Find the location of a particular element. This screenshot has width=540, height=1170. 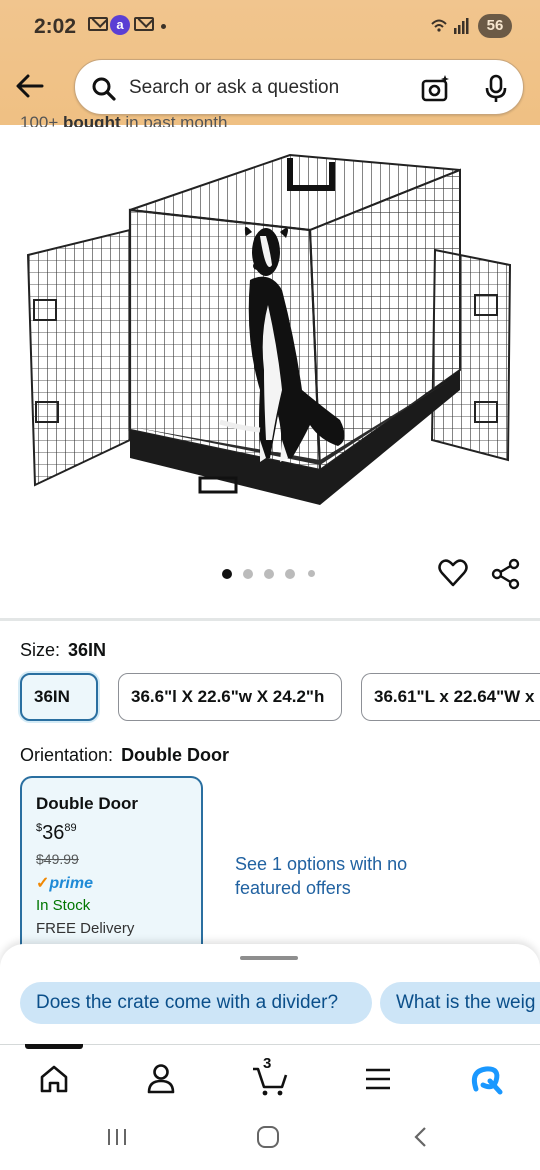

camera-search-icon is located at coordinates (436, 89).